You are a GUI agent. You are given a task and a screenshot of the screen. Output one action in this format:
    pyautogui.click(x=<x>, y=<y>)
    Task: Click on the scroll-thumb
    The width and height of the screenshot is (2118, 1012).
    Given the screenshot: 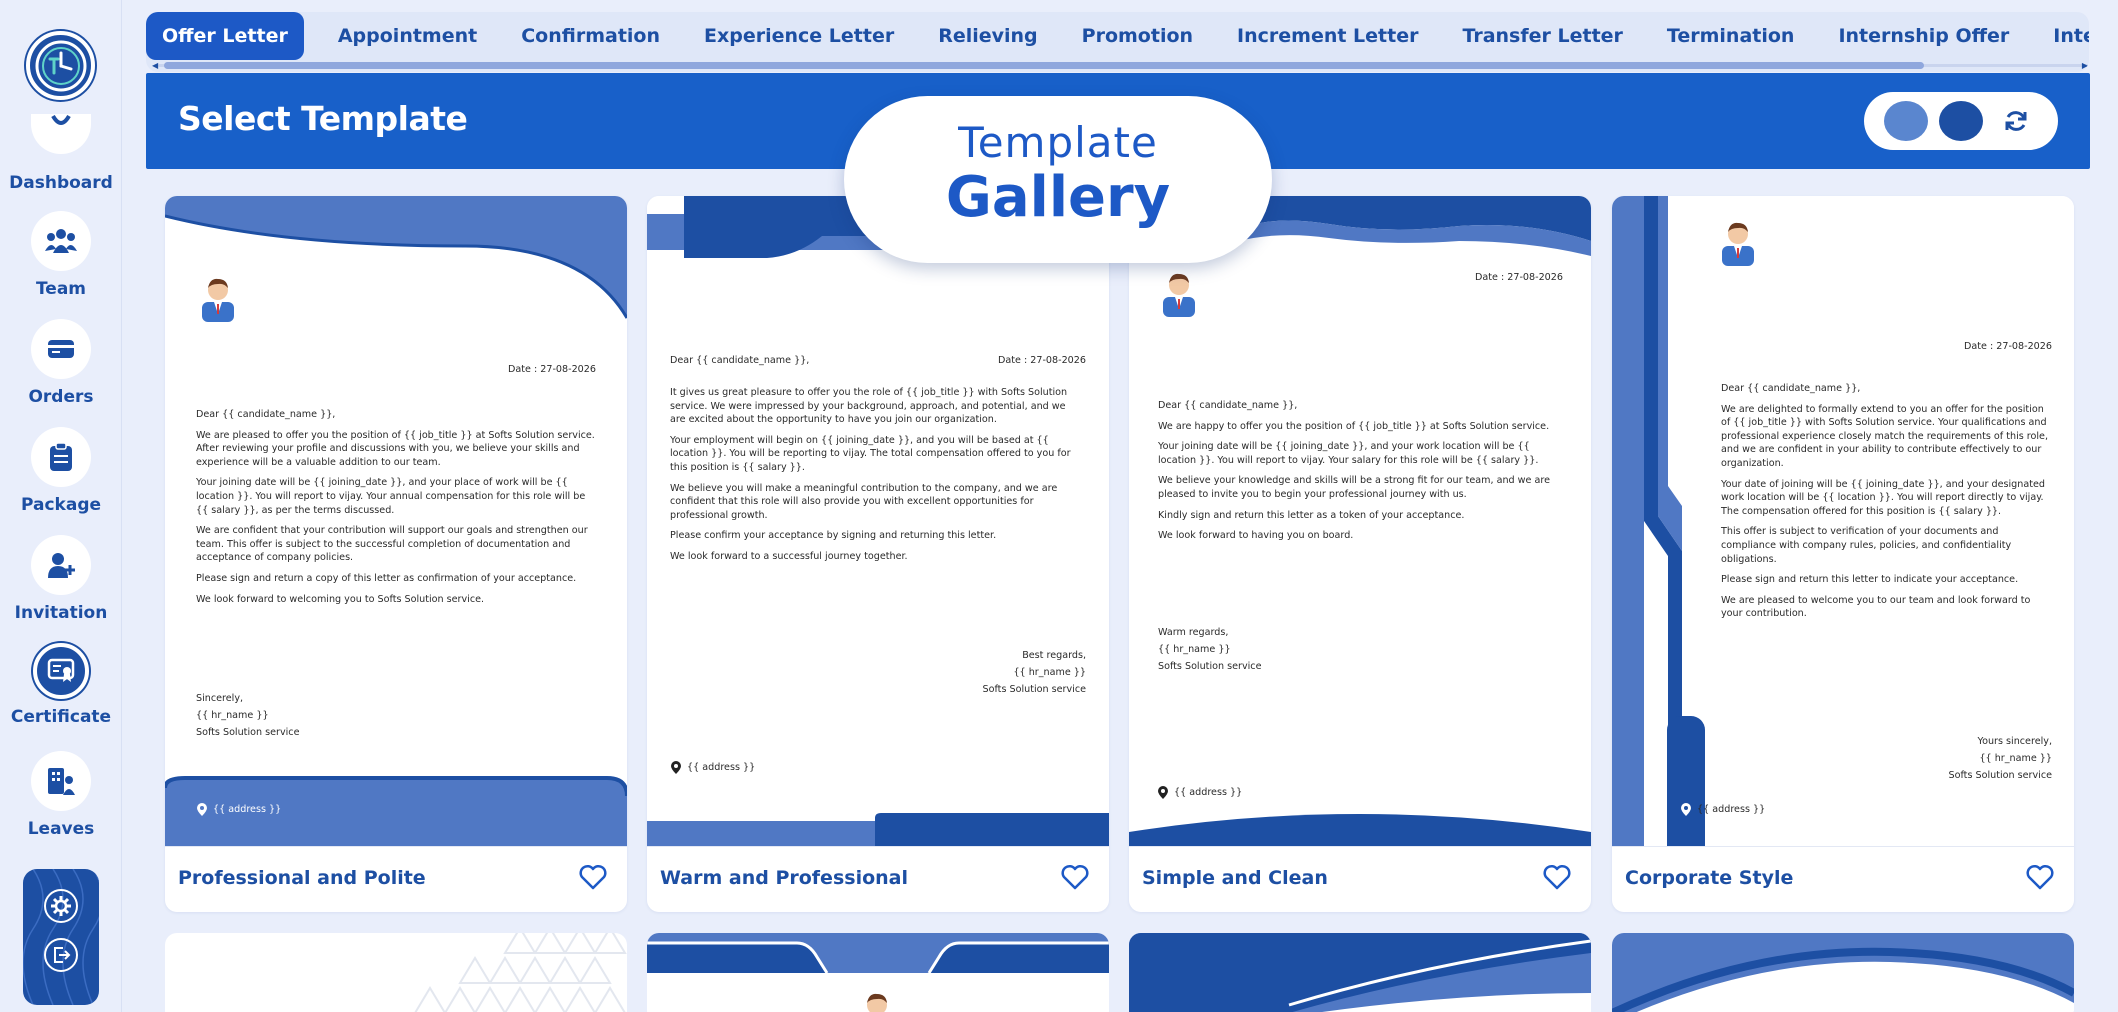 What is the action you would take?
    pyautogui.click(x=1044, y=65)
    